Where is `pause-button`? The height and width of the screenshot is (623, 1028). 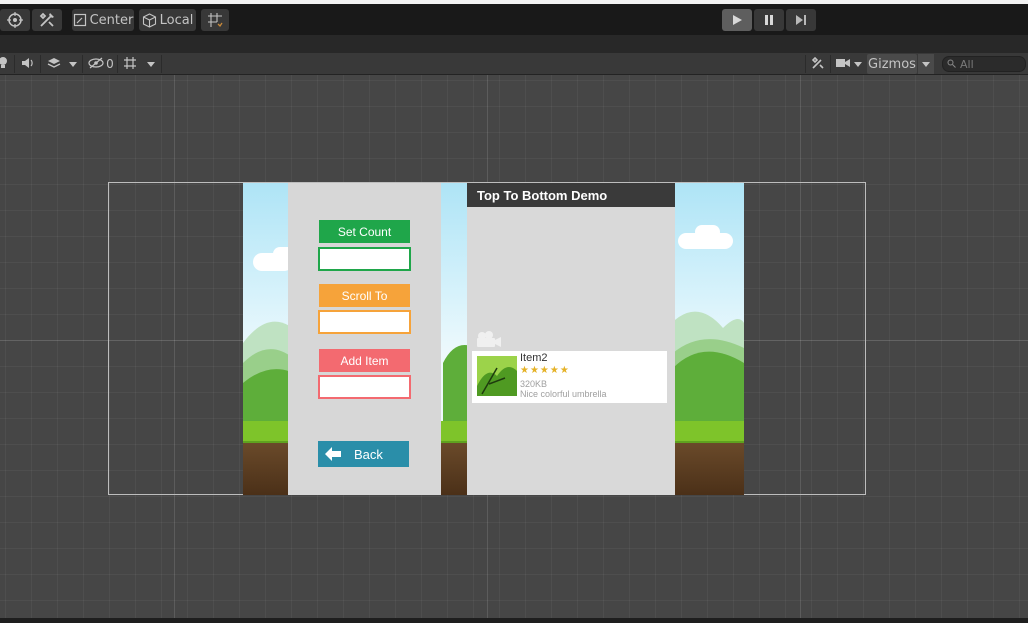
pause-button is located at coordinates (769, 20).